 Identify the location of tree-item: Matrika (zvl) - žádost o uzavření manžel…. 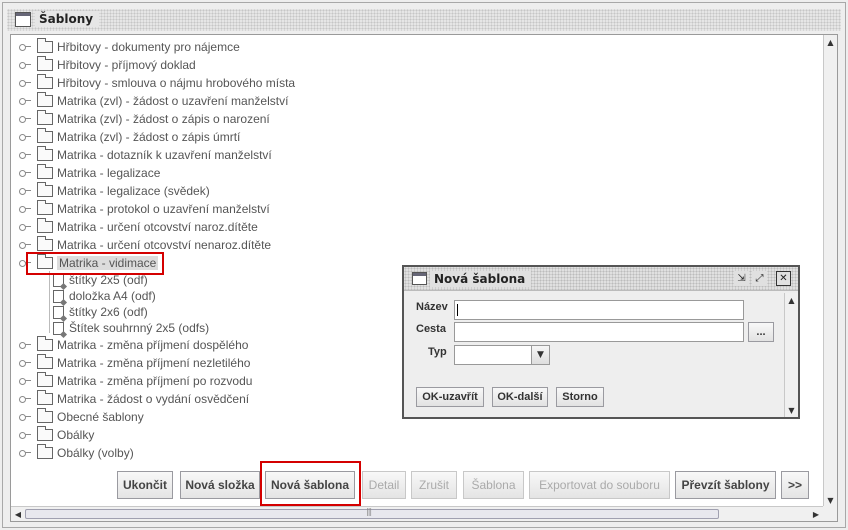
(153, 101).